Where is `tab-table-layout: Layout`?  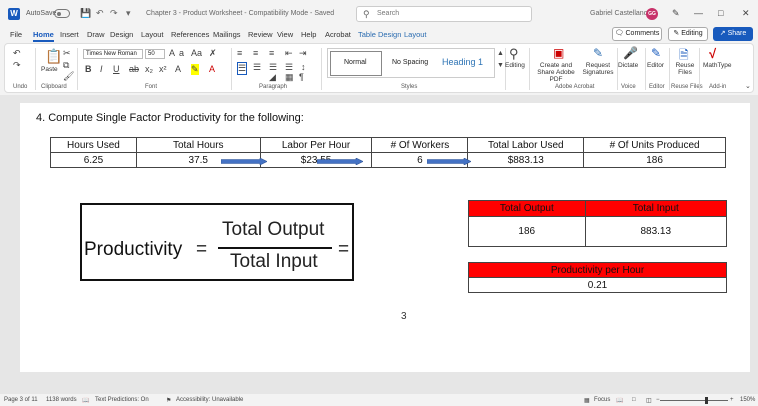
tab-table-layout: Layout is located at coordinates (415, 34).